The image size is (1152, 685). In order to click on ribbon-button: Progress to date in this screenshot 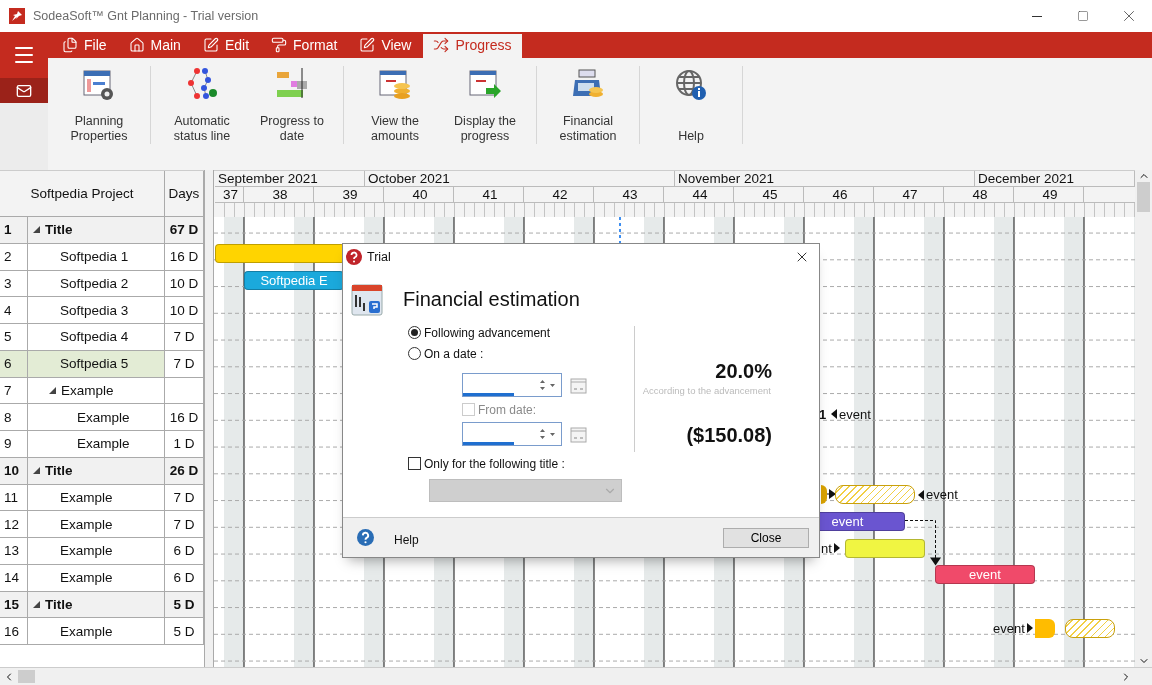, I will do `click(292, 105)`.